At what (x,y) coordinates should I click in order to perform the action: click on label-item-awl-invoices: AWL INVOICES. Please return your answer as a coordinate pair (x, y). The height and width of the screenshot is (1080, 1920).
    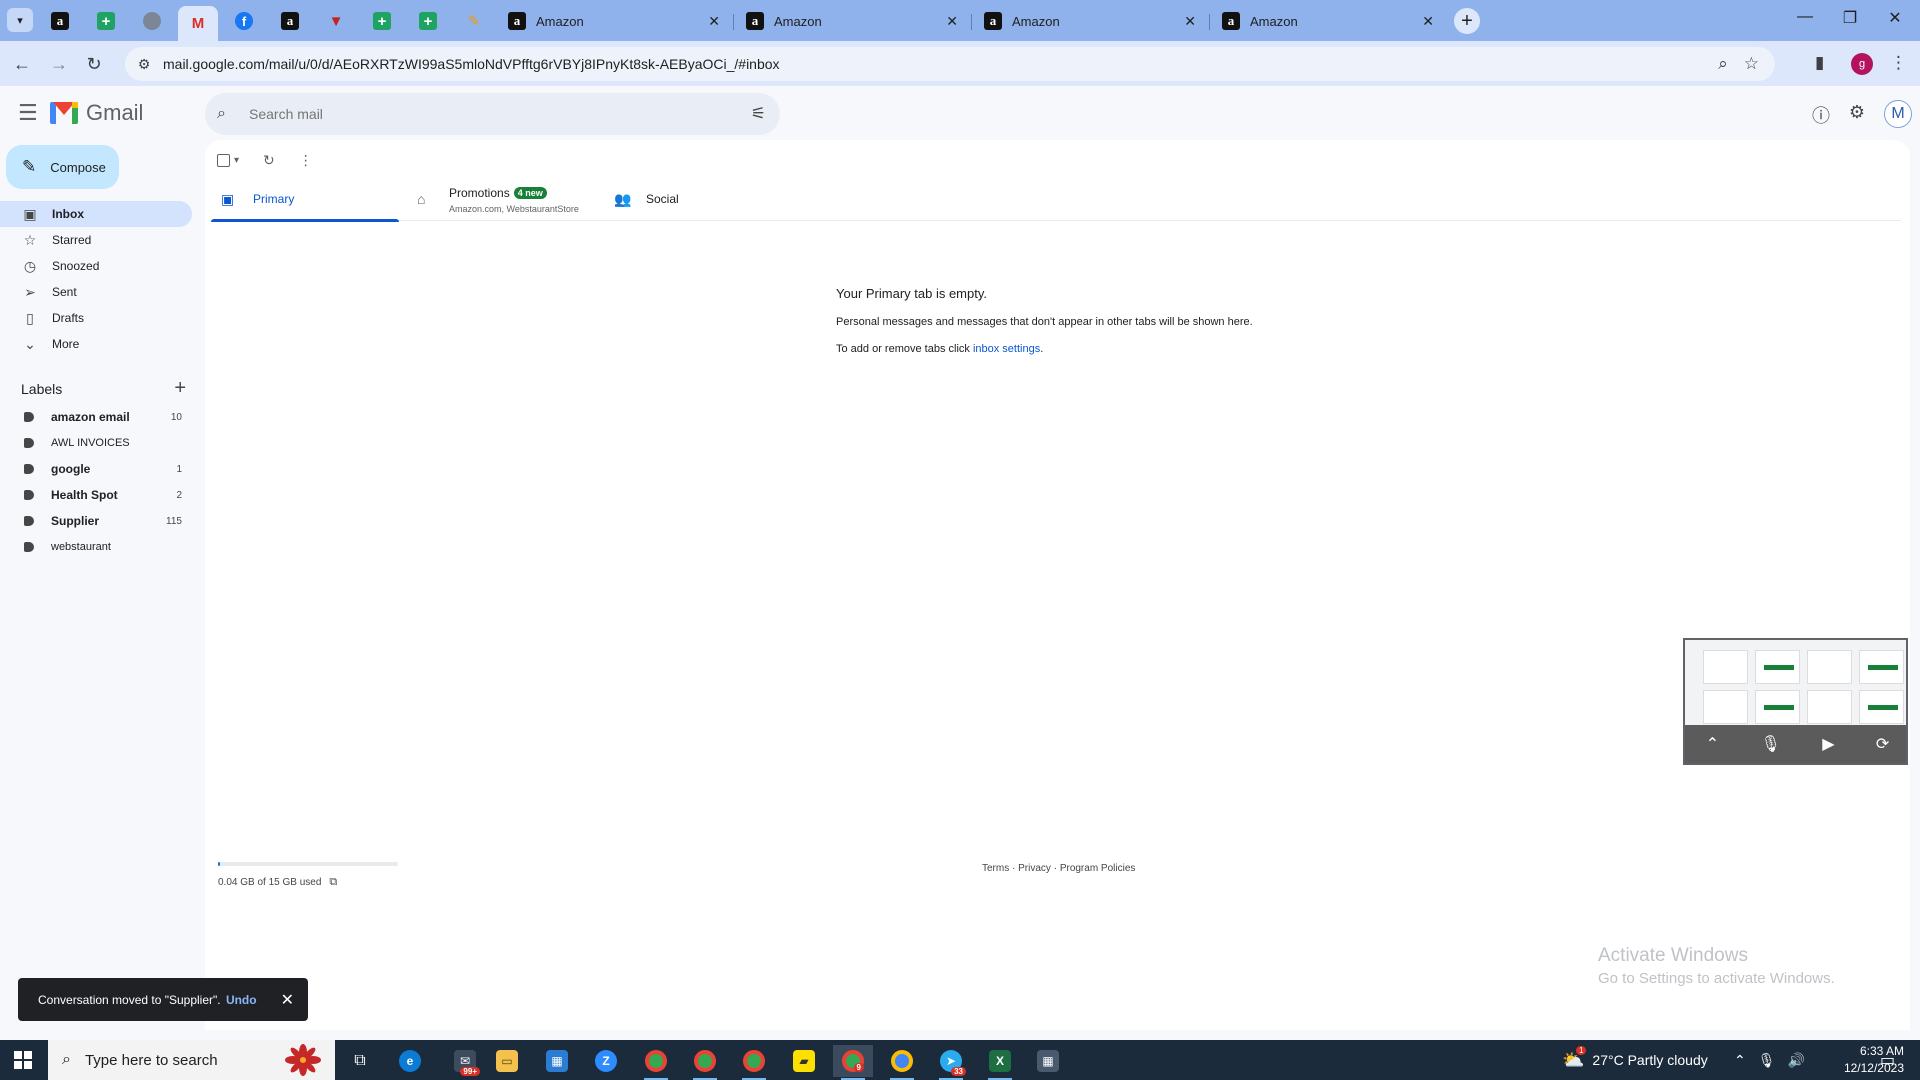
    Looking at the image, I should click on (96, 443).